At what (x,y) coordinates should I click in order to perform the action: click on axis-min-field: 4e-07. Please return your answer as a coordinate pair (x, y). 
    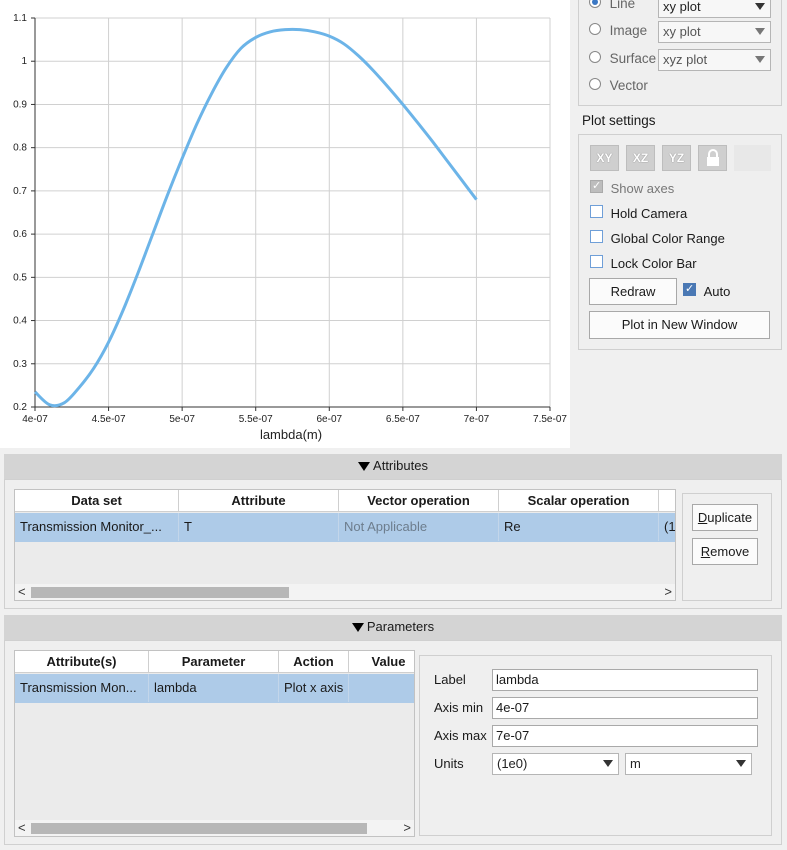
    Looking at the image, I should click on (625, 708).